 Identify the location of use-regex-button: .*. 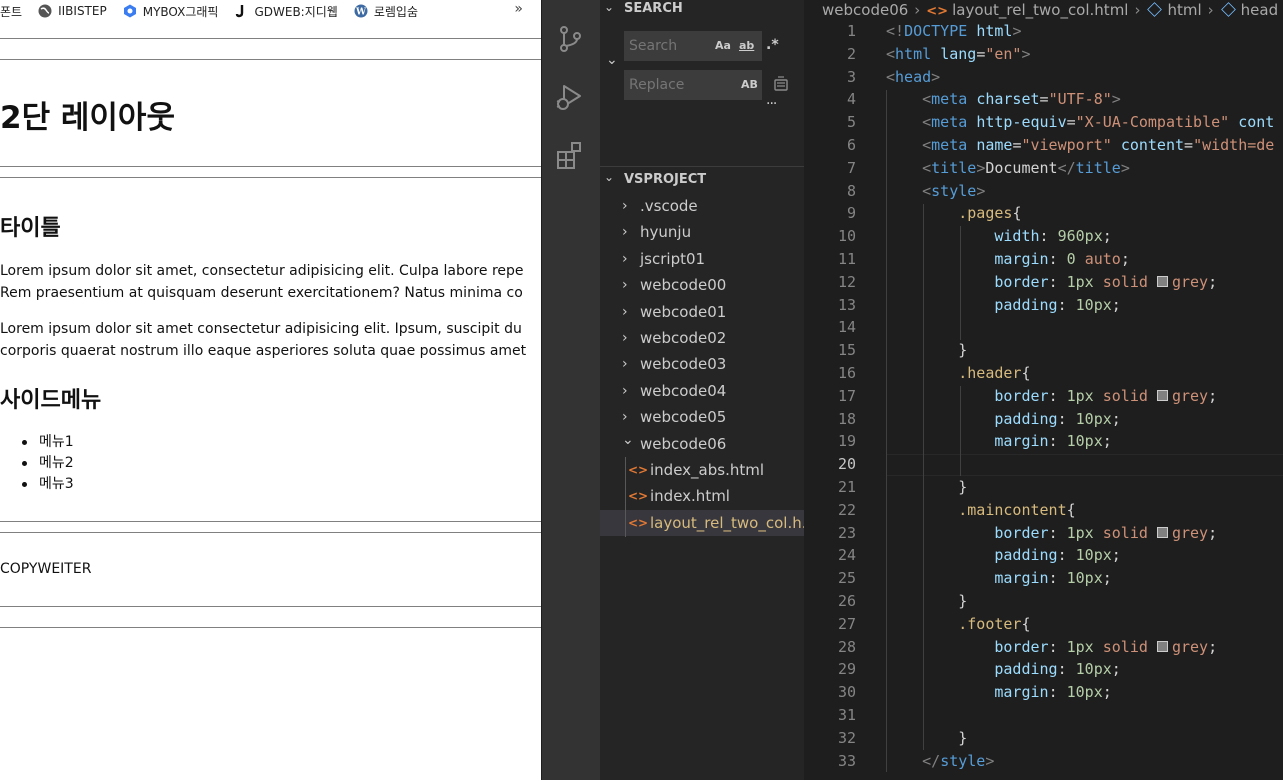
(772, 45).